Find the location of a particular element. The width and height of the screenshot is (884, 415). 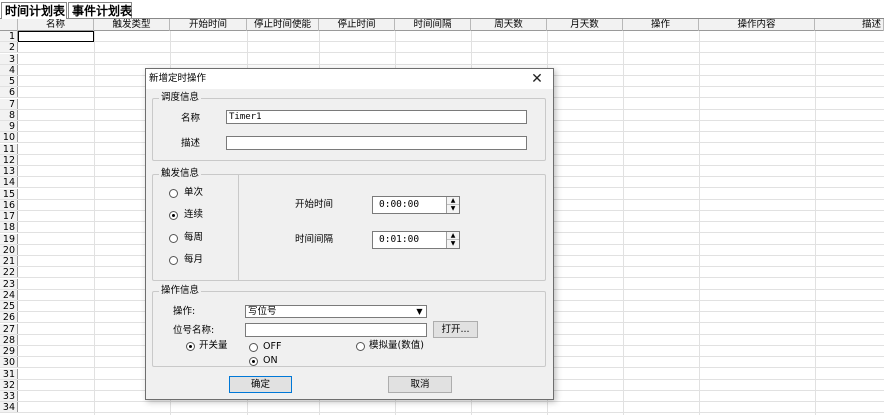

trigger-once-radio is located at coordinates (173, 193).